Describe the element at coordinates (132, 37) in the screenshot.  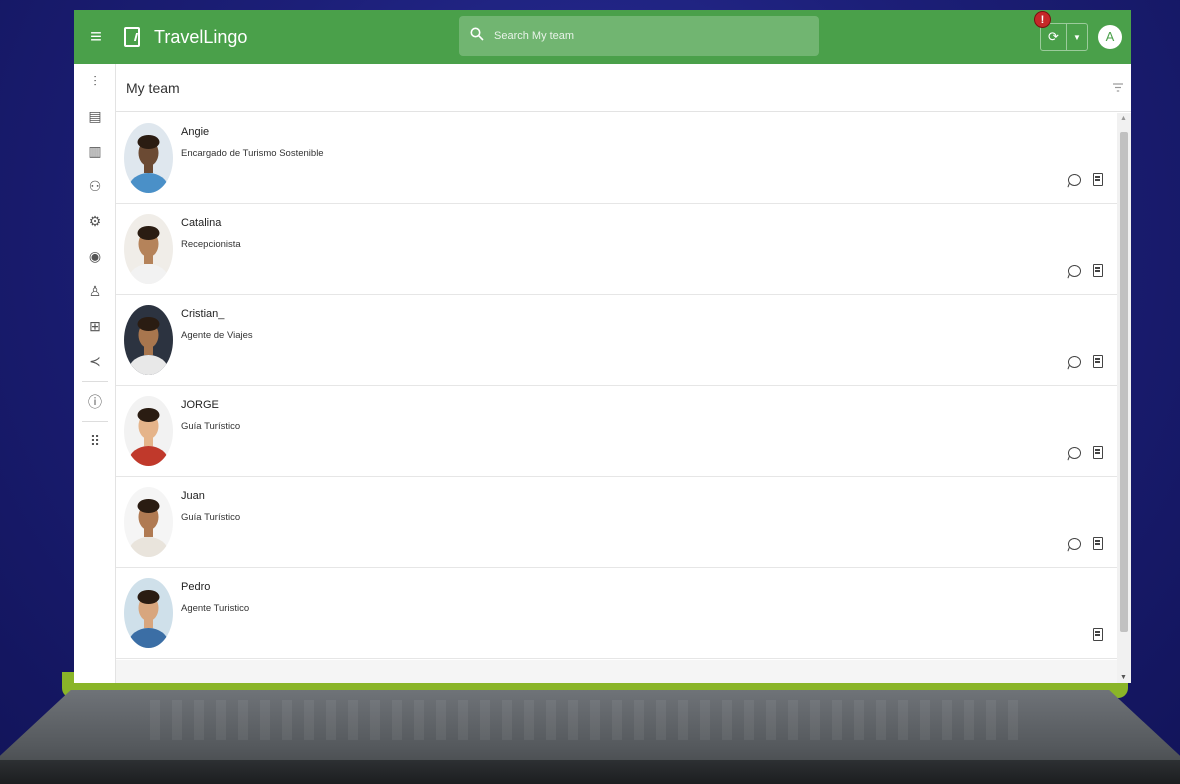
I see `app-logo-icon` at that location.